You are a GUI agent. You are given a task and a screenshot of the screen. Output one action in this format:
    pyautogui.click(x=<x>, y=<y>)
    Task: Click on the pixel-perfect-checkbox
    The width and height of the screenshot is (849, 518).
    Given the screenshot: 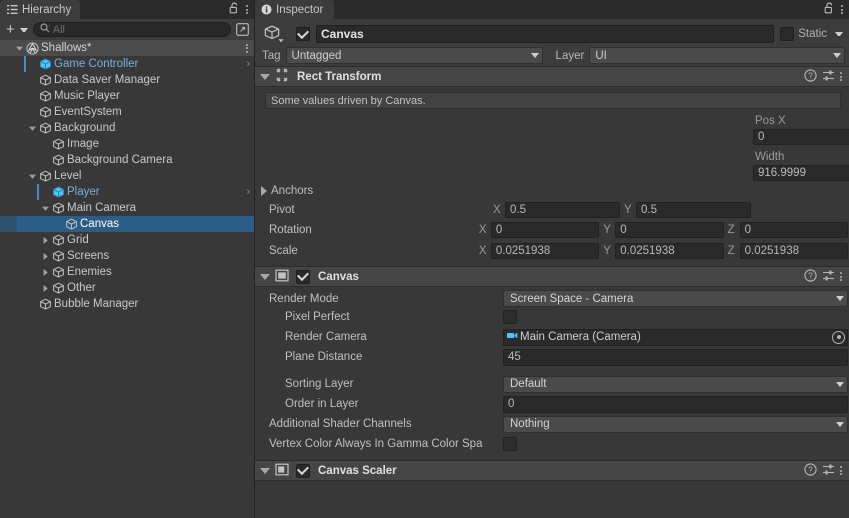 What is the action you would take?
    pyautogui.click(x=510, y=317)
    